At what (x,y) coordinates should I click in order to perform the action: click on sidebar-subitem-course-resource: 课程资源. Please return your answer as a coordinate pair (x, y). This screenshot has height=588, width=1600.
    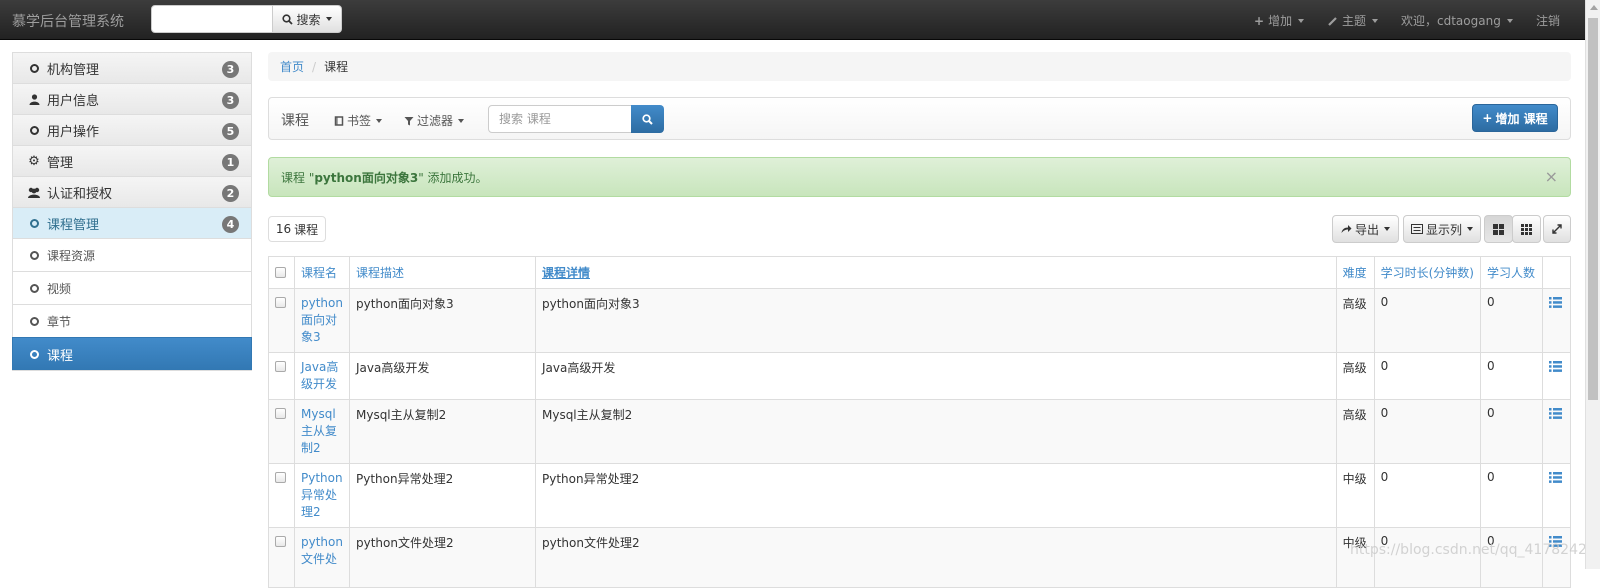
    Looking at the image, I should click on (132, 254).